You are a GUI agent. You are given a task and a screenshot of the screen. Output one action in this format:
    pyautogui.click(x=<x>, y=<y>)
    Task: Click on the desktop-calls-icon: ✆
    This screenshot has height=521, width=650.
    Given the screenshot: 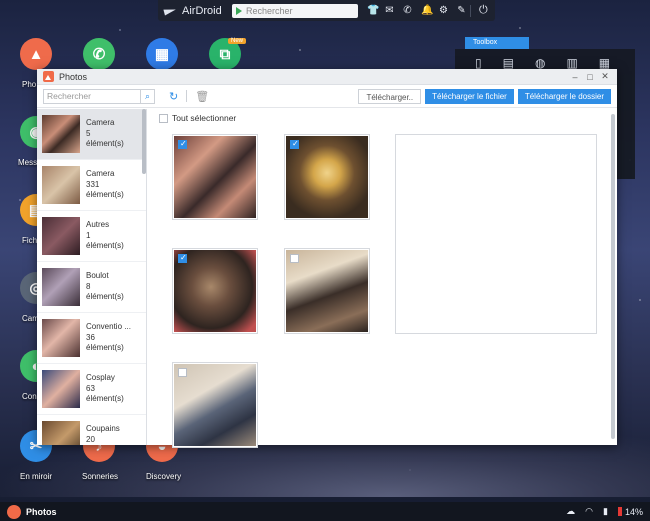 What is the action you would take?
    pyautogui.click(x=99, y=54)
    